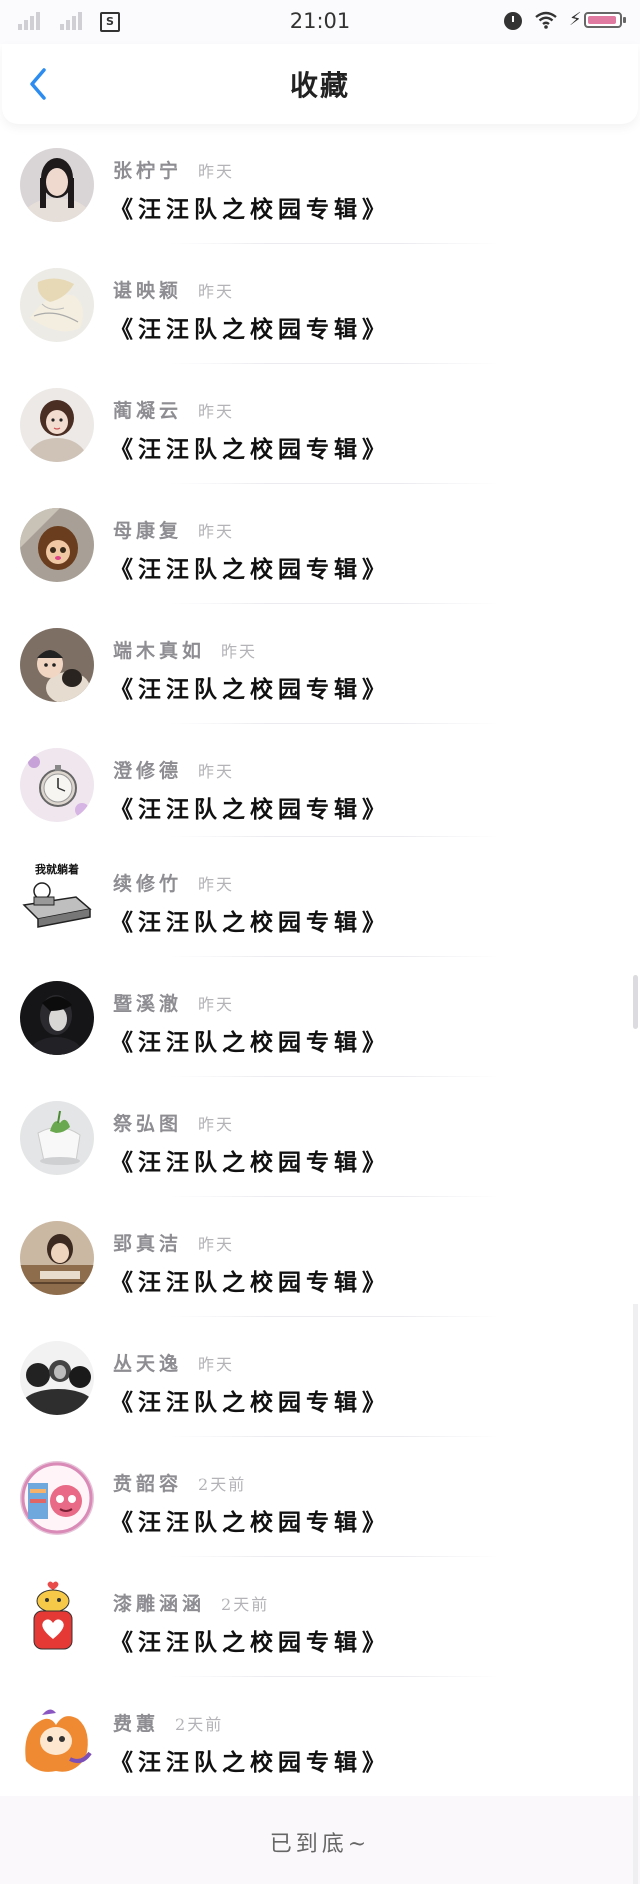 This screenshot has height=1884, width=640. Describe the element at coordinates (635, 1594) in the screenshot. I see `scrollbar-track` at that location.